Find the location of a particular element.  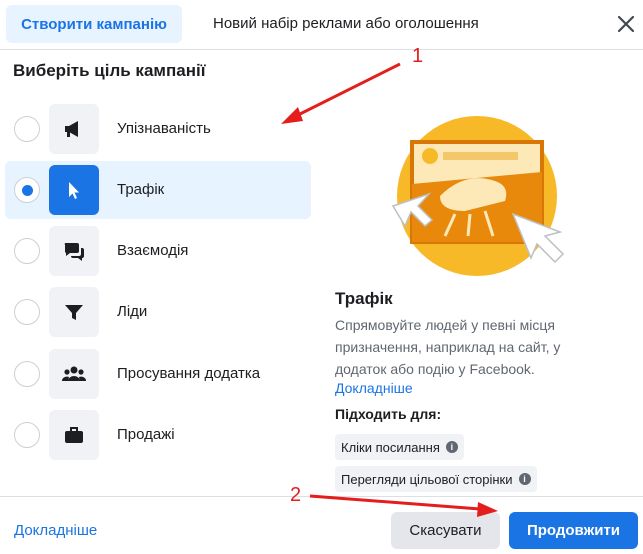

objective-engagement: Взаємодія is located at coordinates (158, 251).